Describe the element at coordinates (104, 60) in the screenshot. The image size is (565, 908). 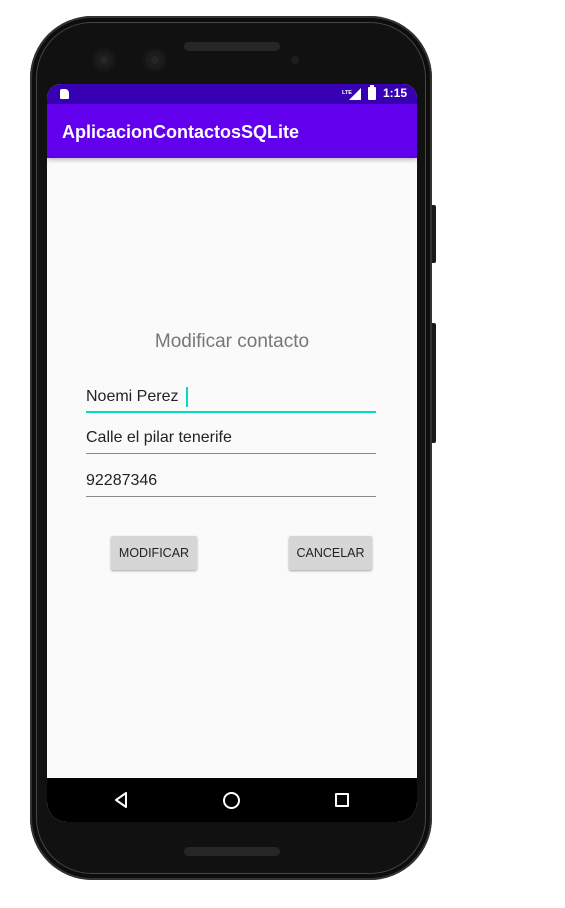
I see `front-camera` at that location.